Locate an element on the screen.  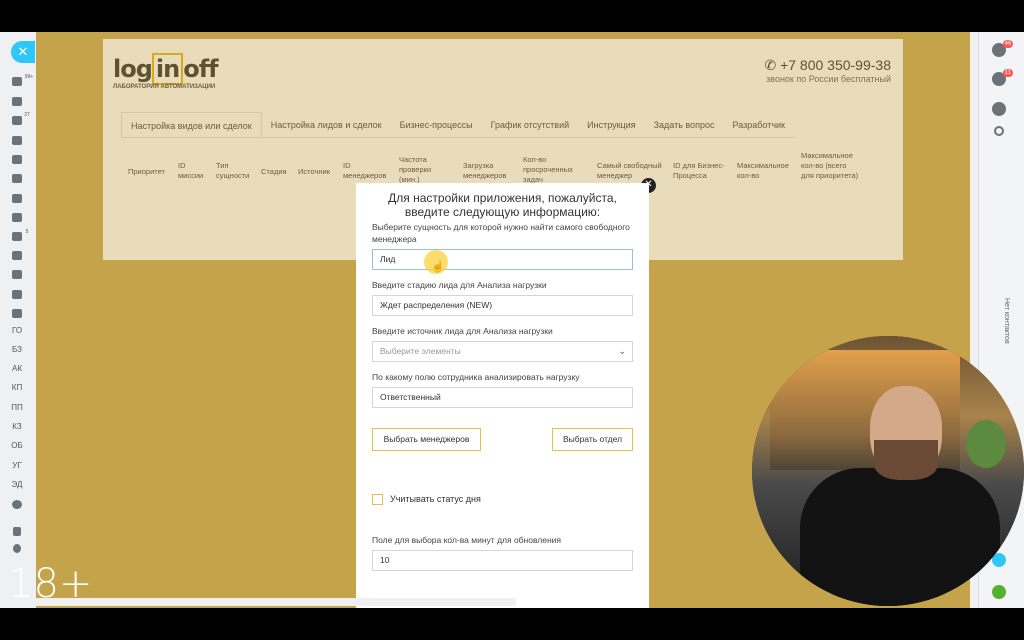
day-status-checkbox is located at coordinates (377, 499).